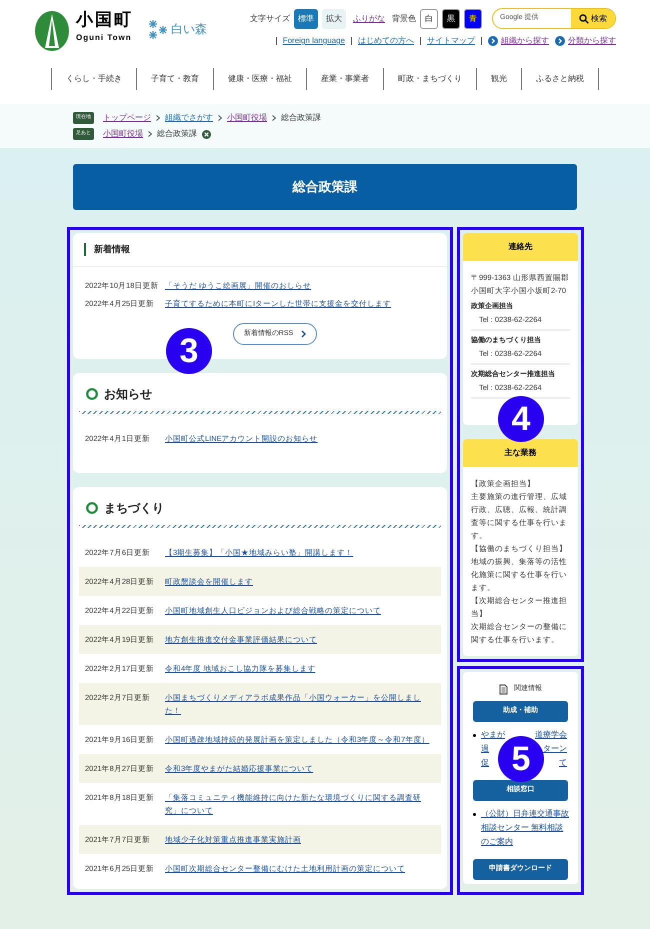 Image resolution: width=650 pixels, height=929 pixels. What do you see at coordinates (503, 689) in the screenshot?
I see `document-icon` at bounding box center [503, 689].